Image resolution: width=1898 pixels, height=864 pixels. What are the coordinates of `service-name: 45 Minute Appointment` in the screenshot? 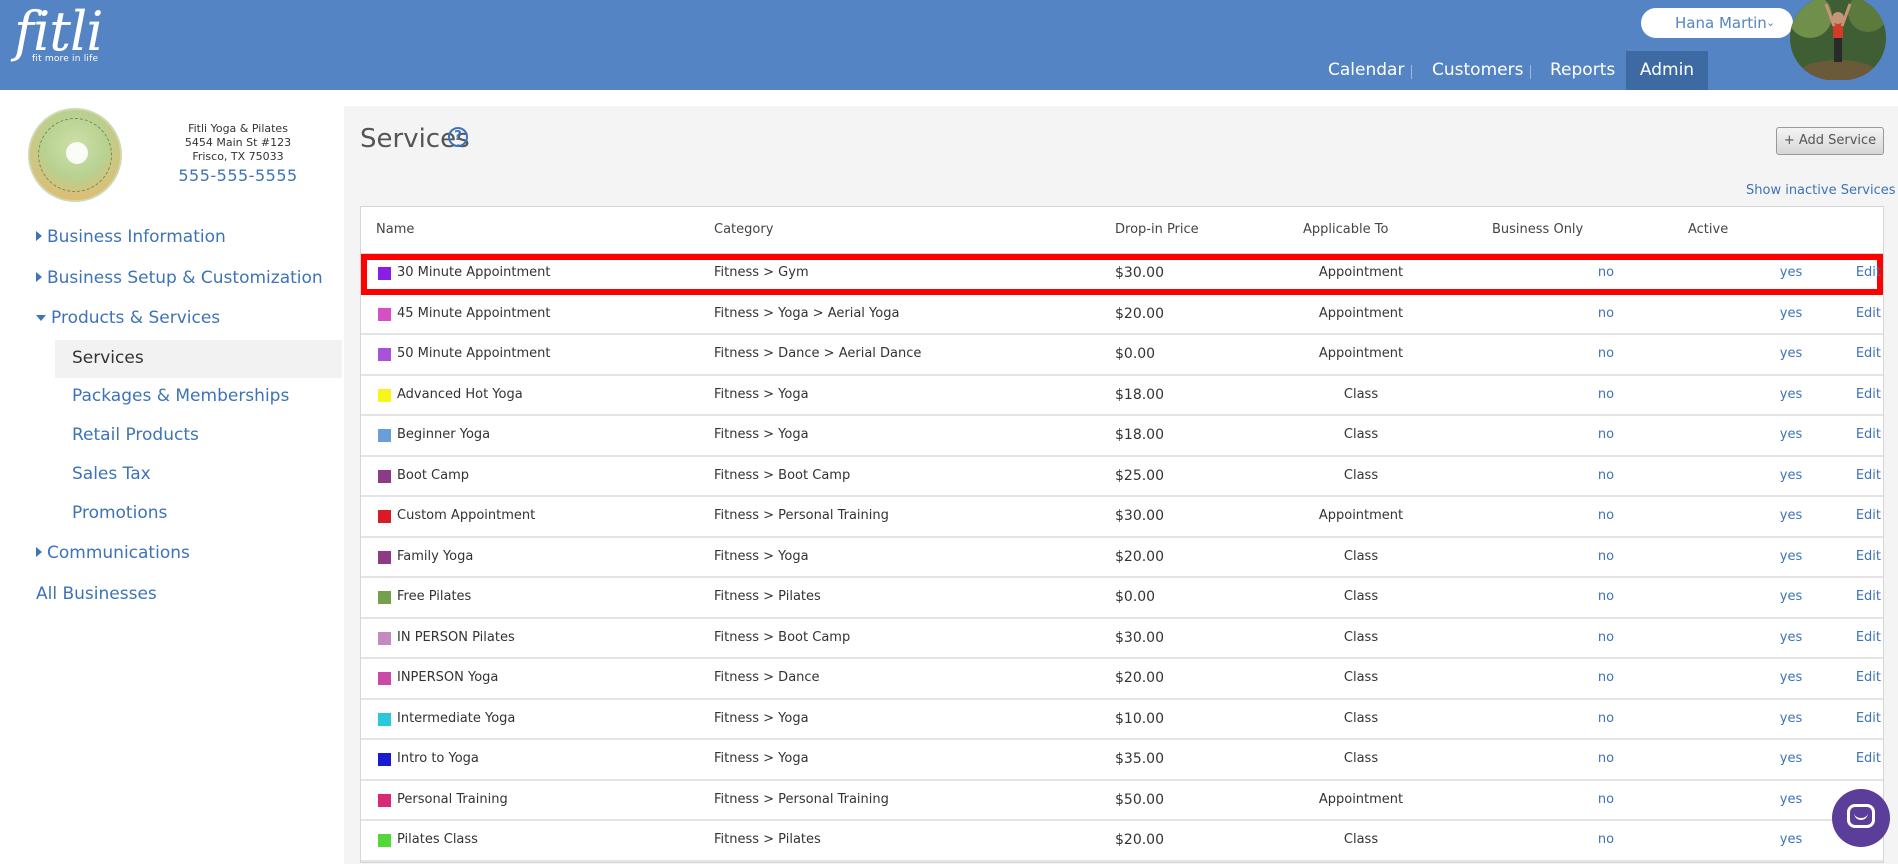 It's located at (474, 314).